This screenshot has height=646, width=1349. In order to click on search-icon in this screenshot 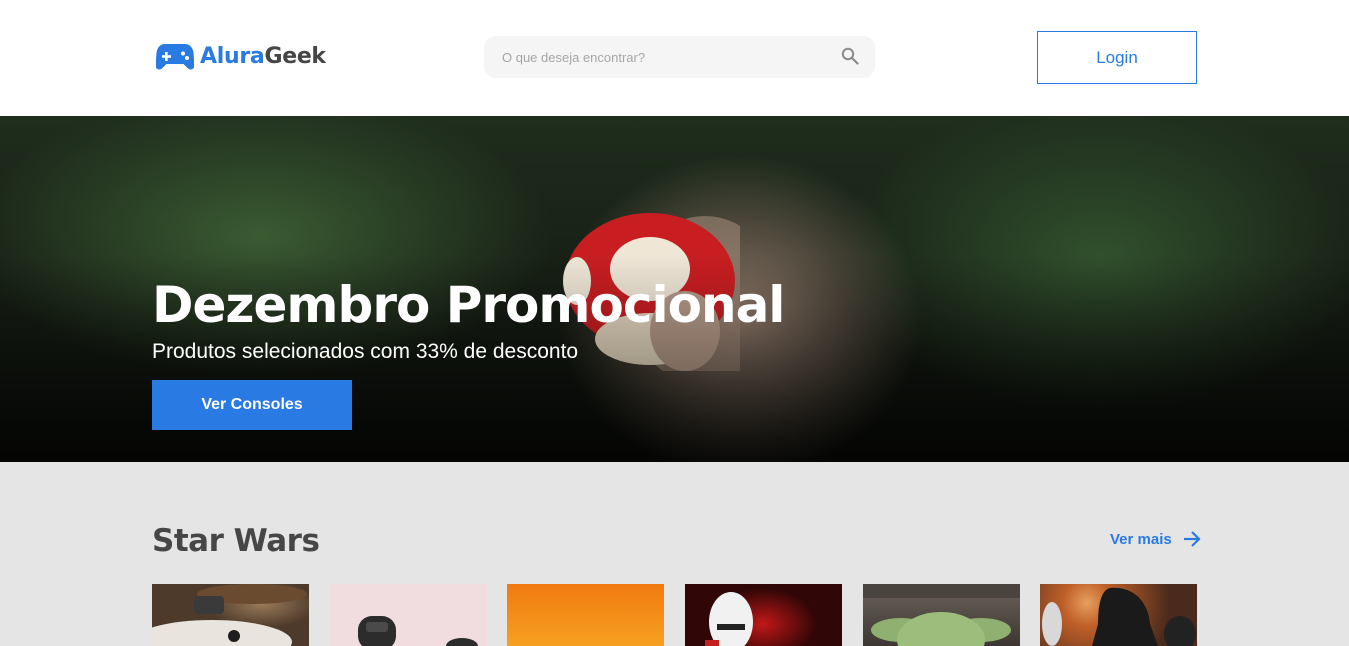, I will do `click(850, 56)`.